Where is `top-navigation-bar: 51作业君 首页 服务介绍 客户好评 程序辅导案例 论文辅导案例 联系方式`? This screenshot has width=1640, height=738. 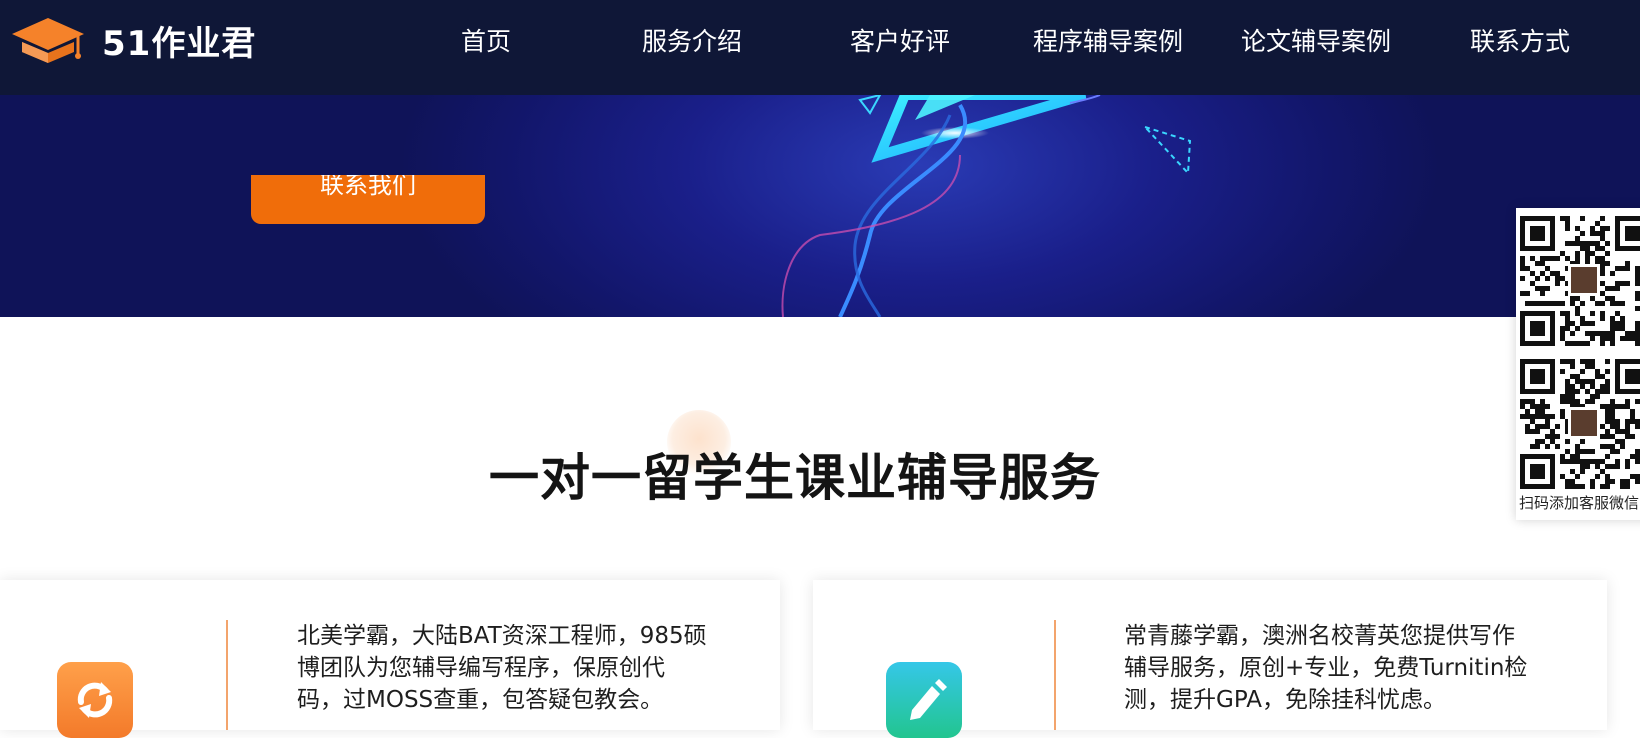 top-navigation-bar: 51作业君 首页 服务介绍 客户好评 程序辅导案例 论文辅导案例 联系方式 is located at coordinates (820, 47).